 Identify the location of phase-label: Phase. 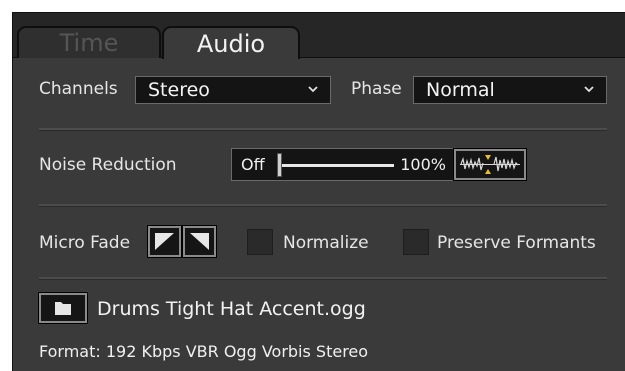
(376, 89).